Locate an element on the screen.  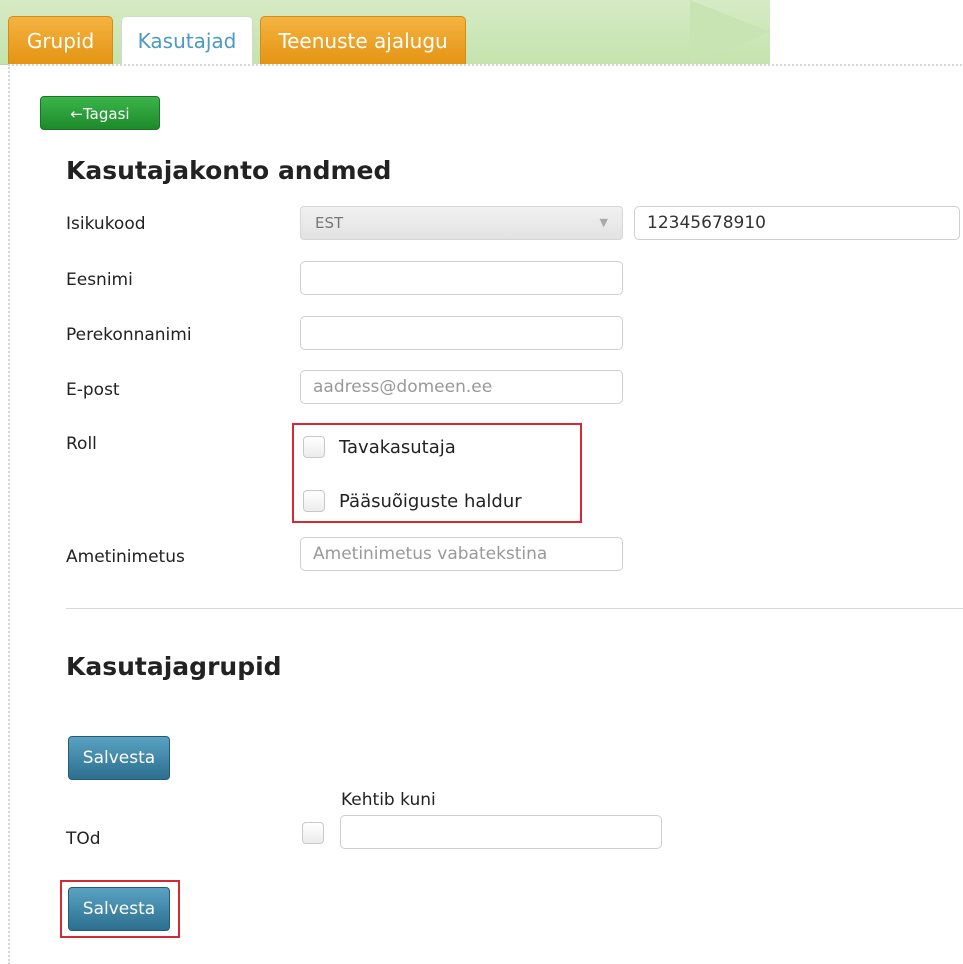
roll-label: Roll is located at coordinates (81, 444).